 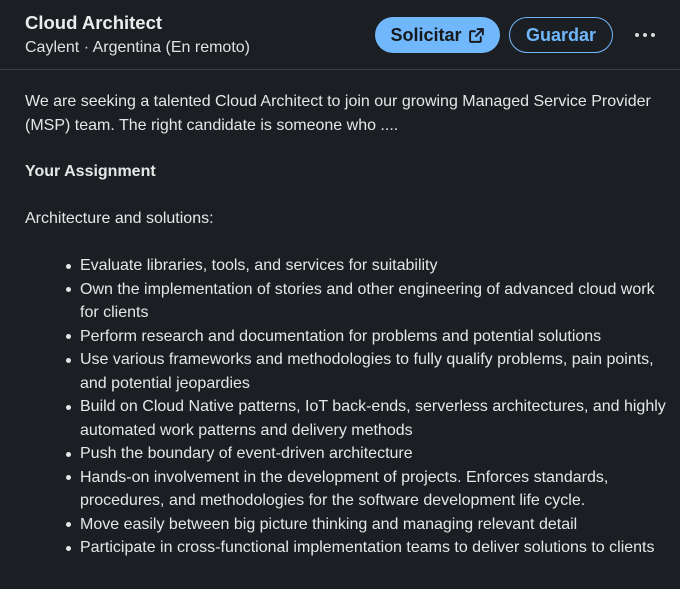 What do you see at coordinates (476, 35) in the screenshot?
I see `external-link-icon` at bounding box center [476, 35].